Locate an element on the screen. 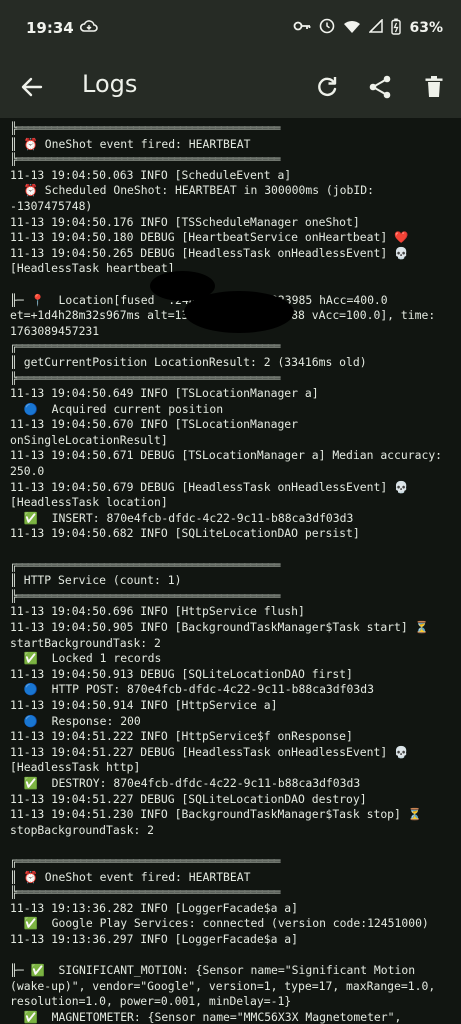  log-line: ✅ Locked 1 records is located at coordinates (86, 658).